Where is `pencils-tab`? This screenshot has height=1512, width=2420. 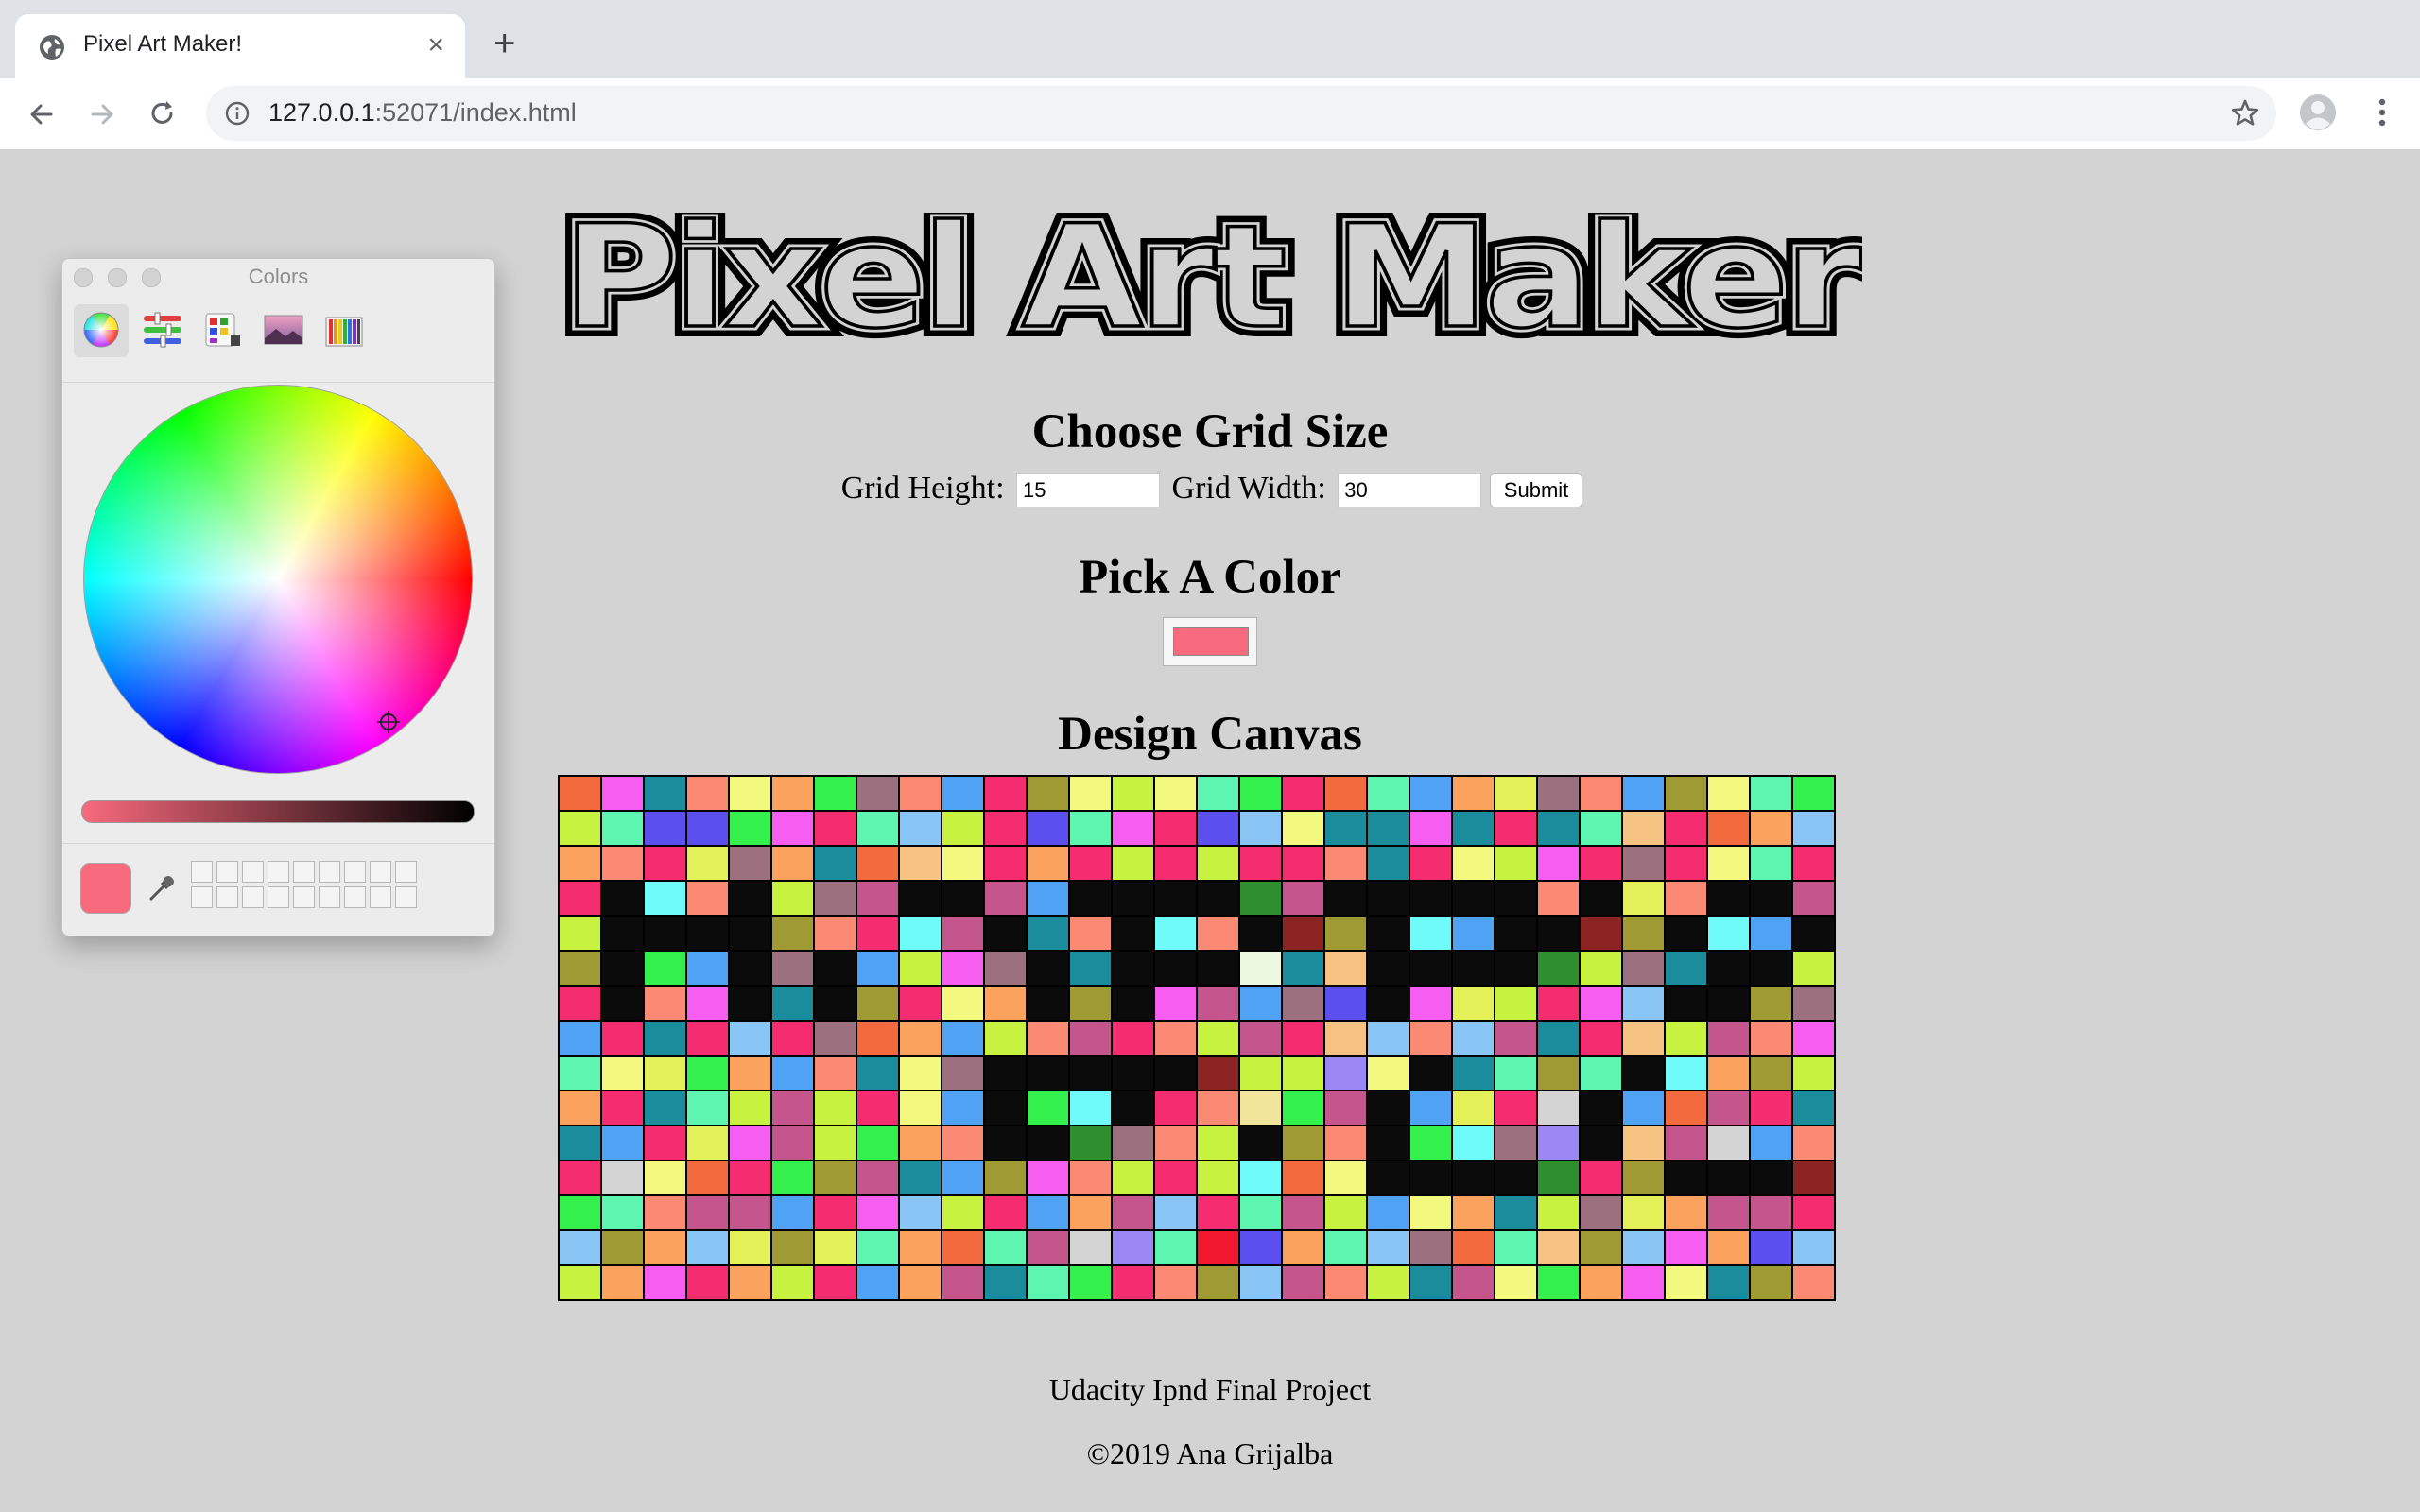
pencils-tab is located at coordinates (343, 330).